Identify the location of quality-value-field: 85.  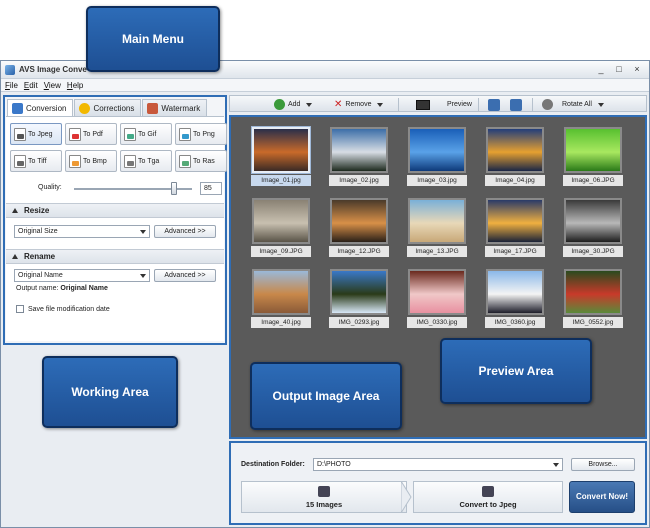
(211, 188).